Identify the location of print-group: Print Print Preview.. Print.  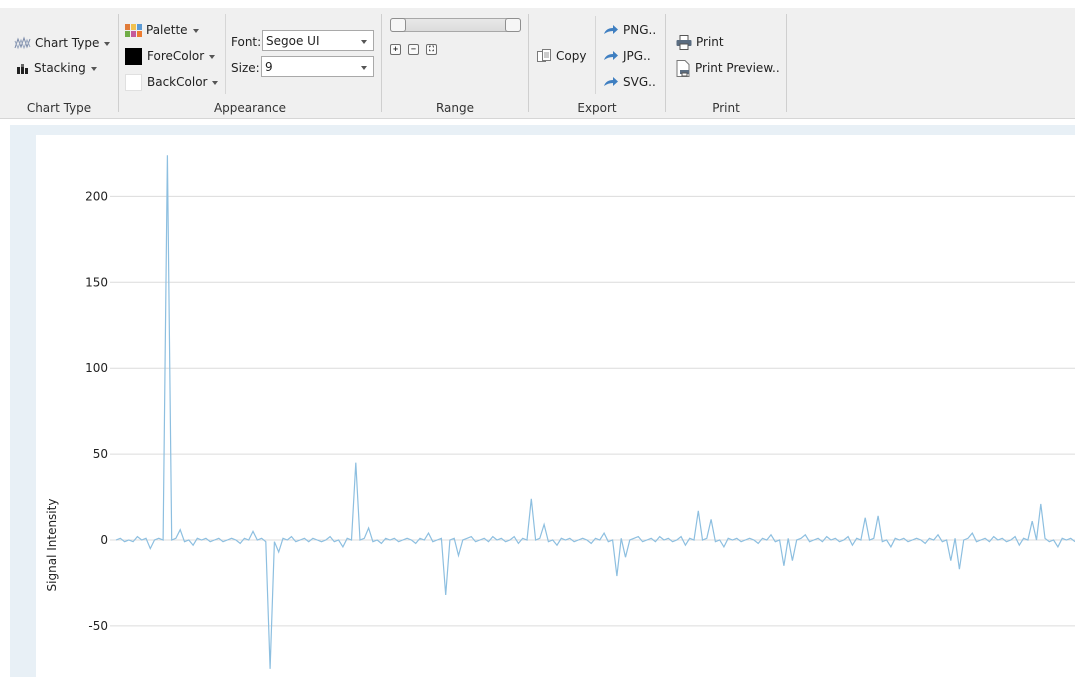
(726, 63).